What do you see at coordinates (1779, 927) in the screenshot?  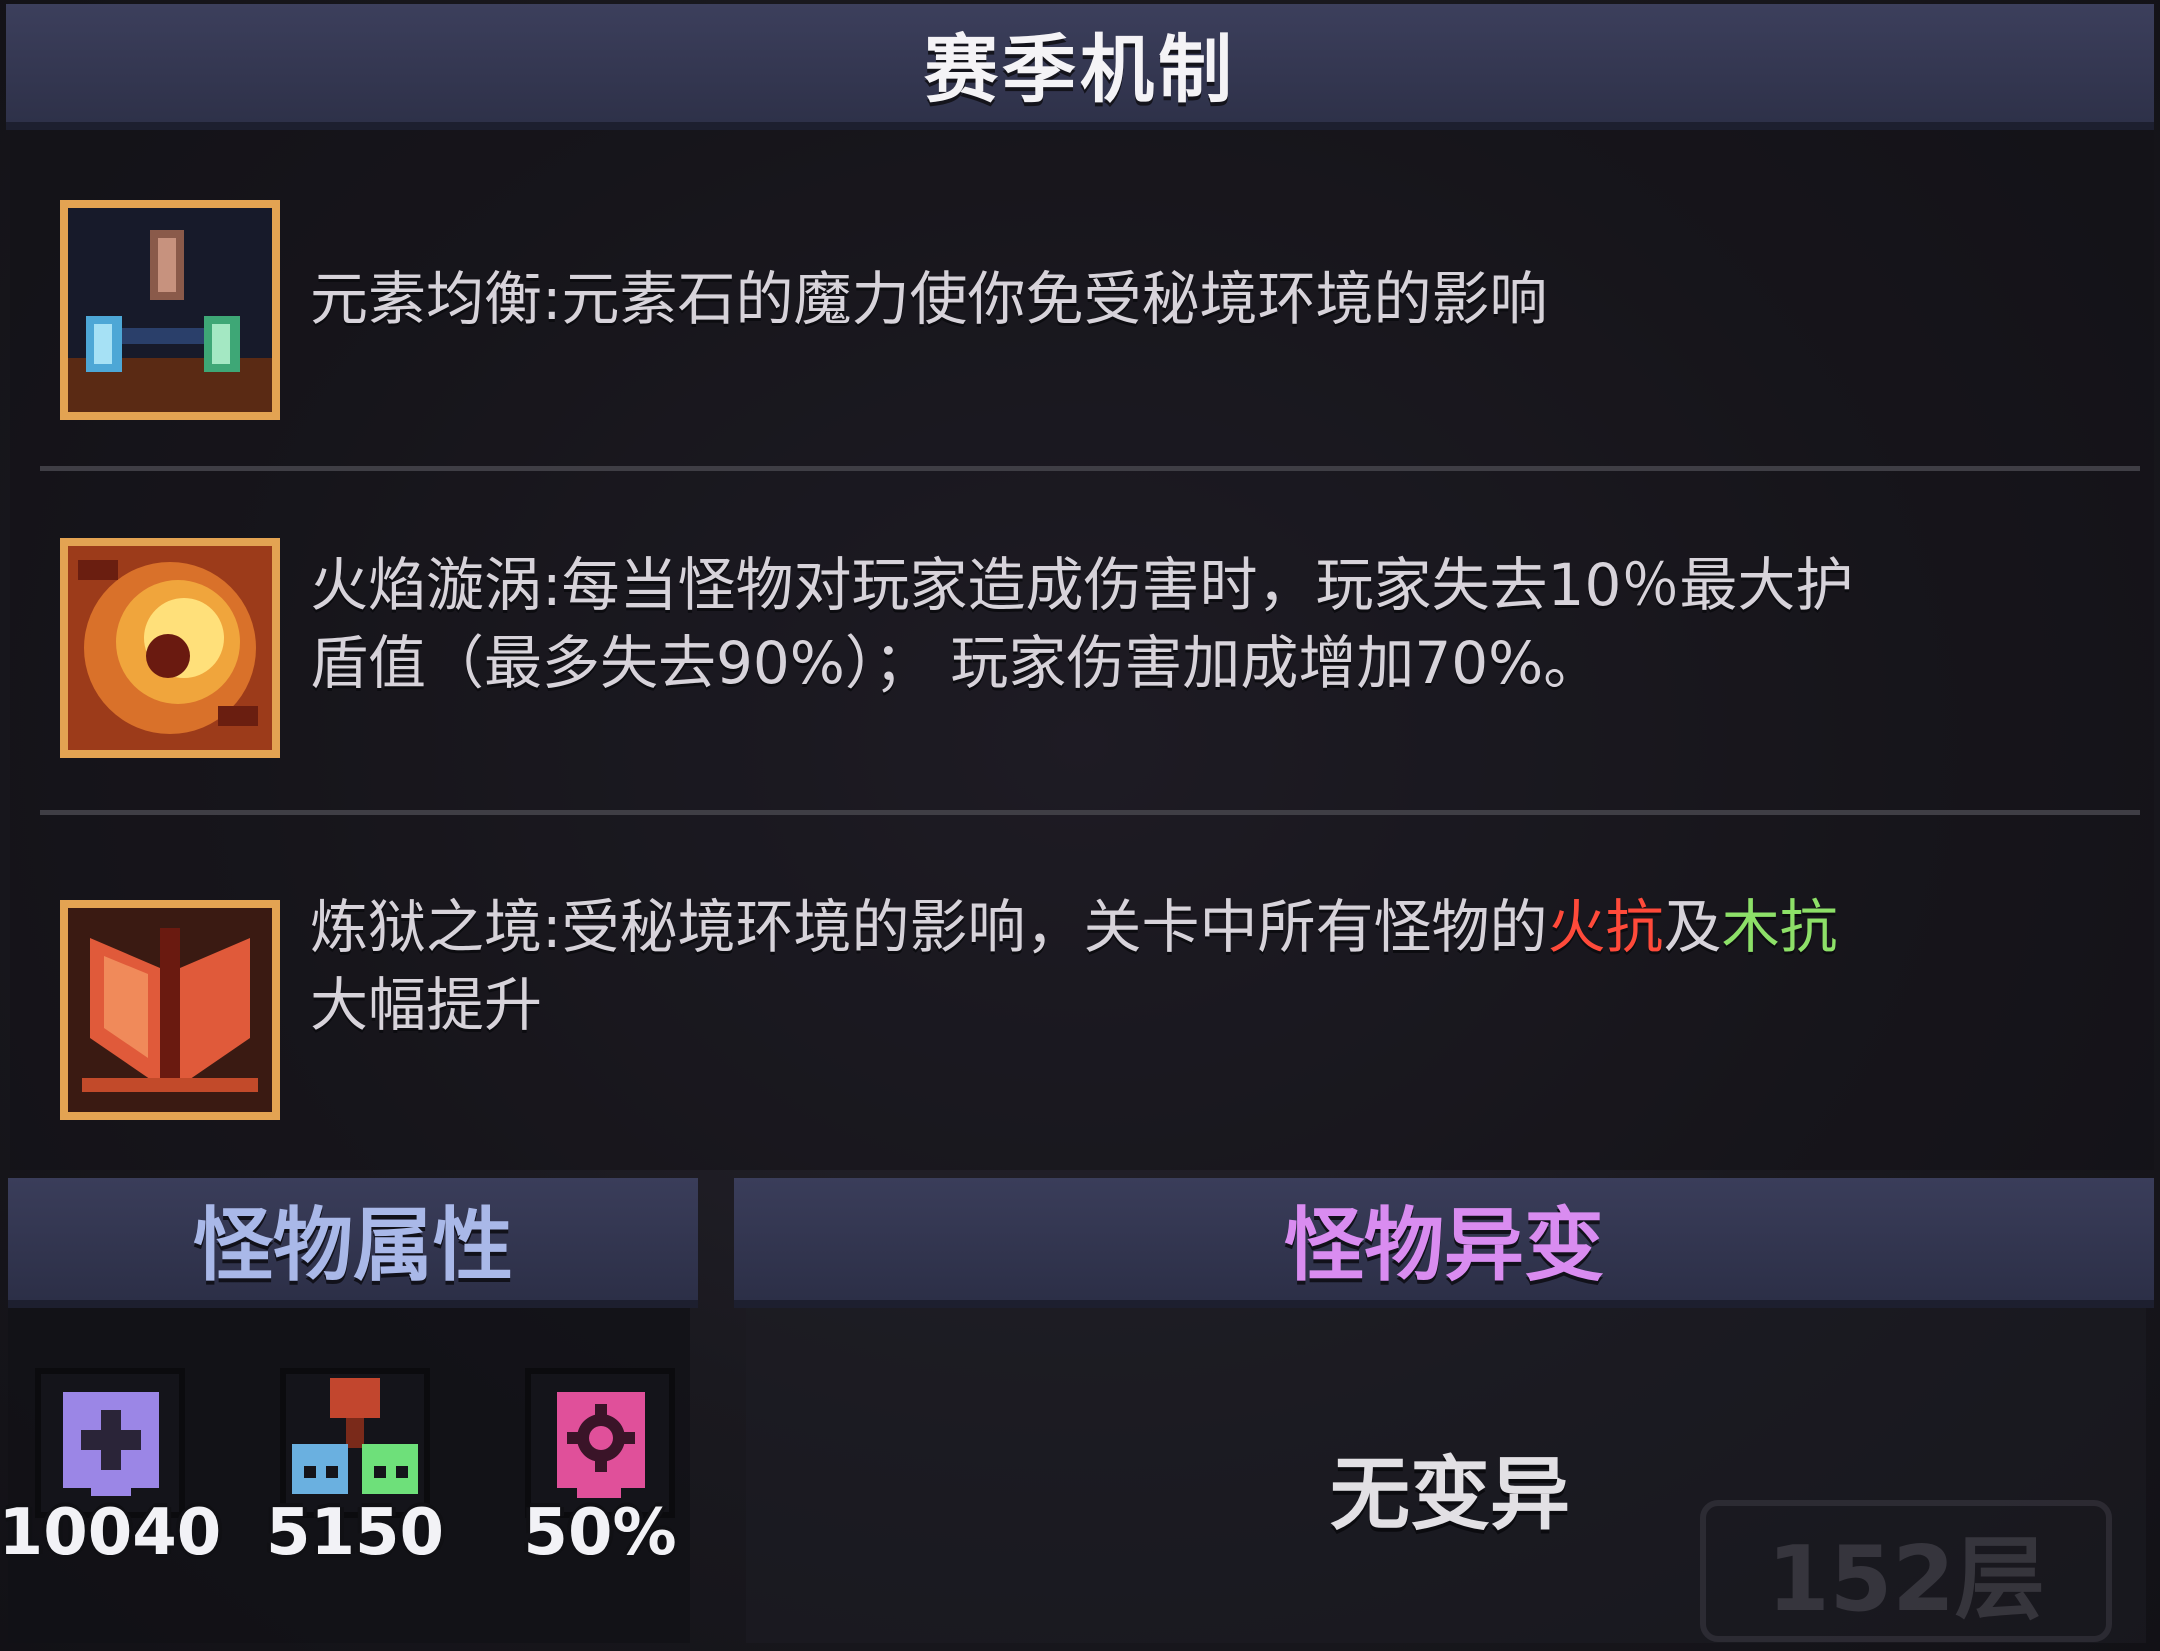 I see `wood-resist-highlight: 木抗` at bounding box center [1779, 927].